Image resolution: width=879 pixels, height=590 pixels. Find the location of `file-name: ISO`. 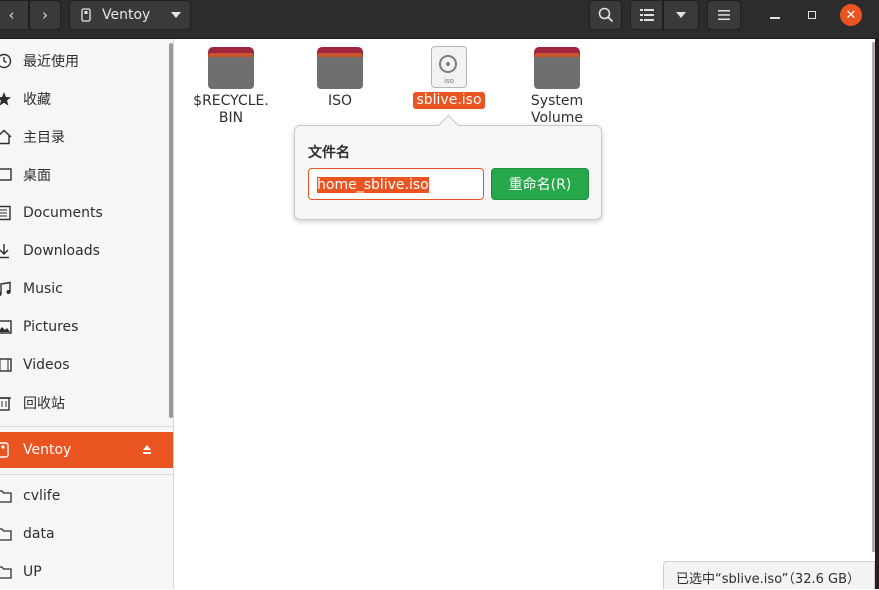

file-name: ISO is located at coordinates (340, 101).